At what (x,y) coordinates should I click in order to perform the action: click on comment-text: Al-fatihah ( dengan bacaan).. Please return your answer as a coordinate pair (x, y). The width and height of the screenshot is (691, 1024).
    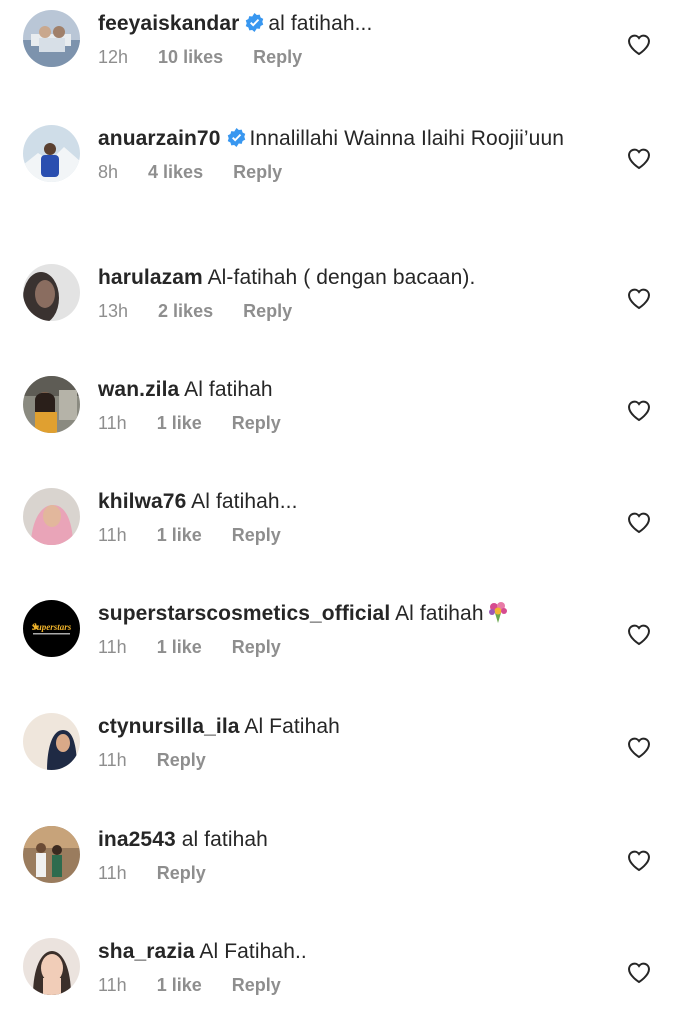
    Looking at the image, I should click on (341, 277).